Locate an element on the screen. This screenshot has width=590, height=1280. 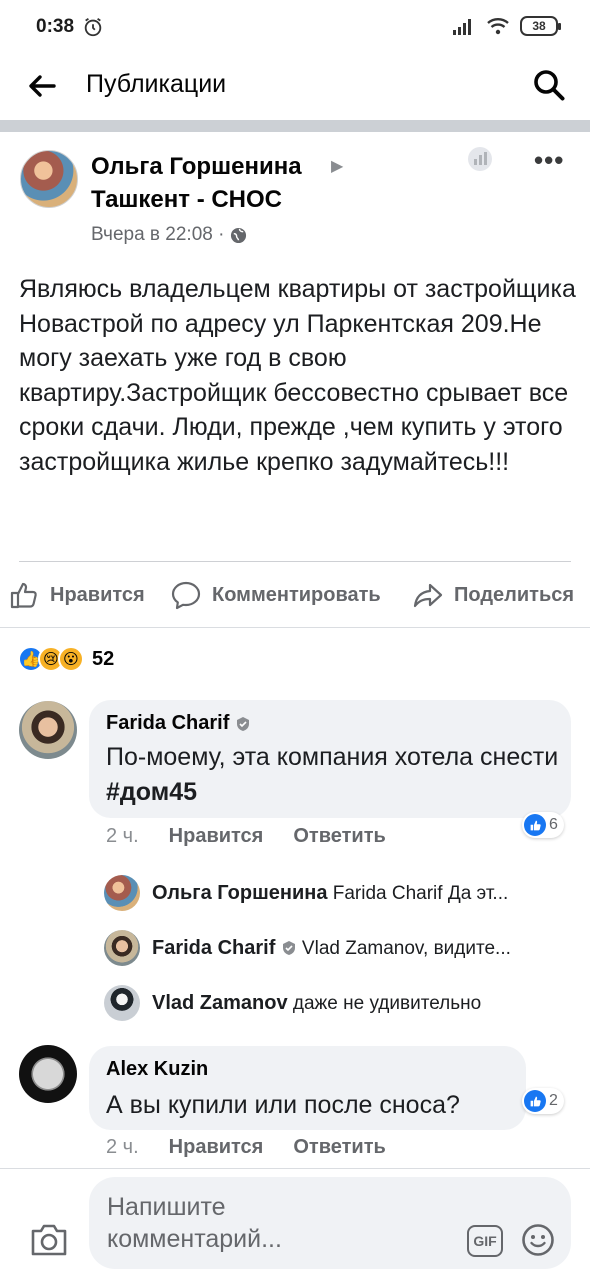
share-label: Поделиться is located at coordinates (514, 594).